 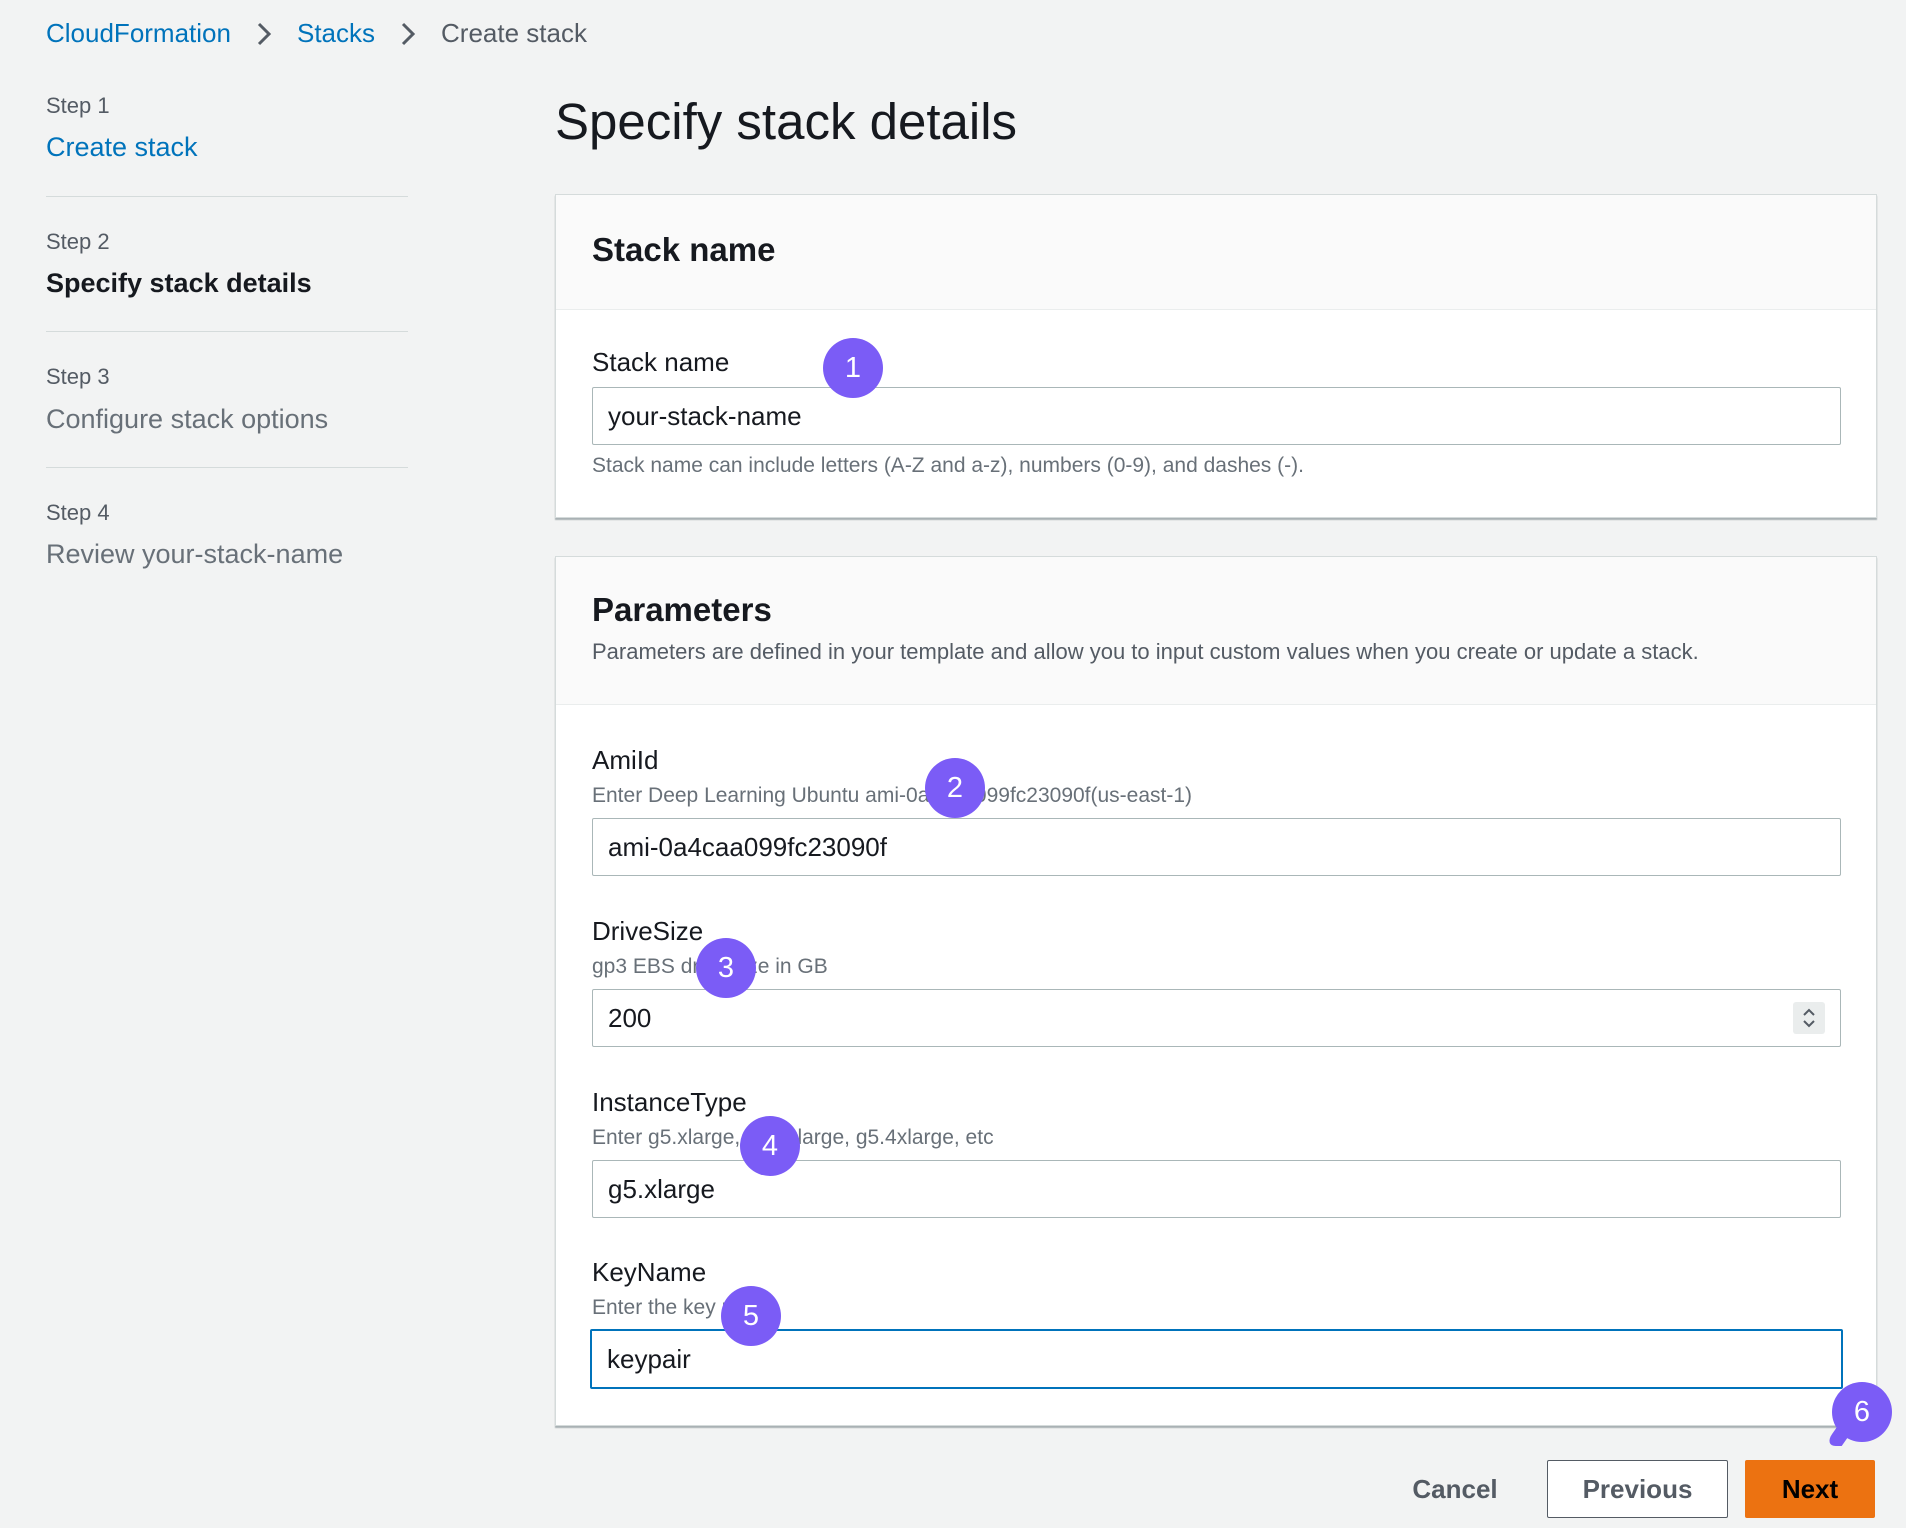 What do you see at coordinates (726, 968) in the screenshot?
I see `annotation-badge-3: 3` at bounding box center [726, 968].